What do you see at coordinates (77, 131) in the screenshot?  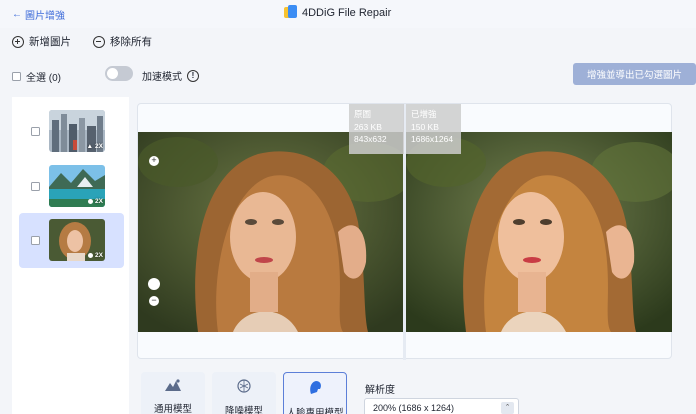 I see `thumbnail-city: ▲ 2X` at bounding box center [77, 131].